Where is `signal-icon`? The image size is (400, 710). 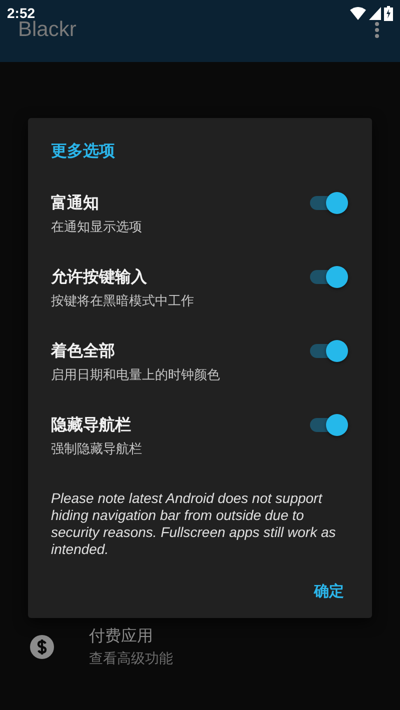
signal-icon is located at coordinates (375, 13).